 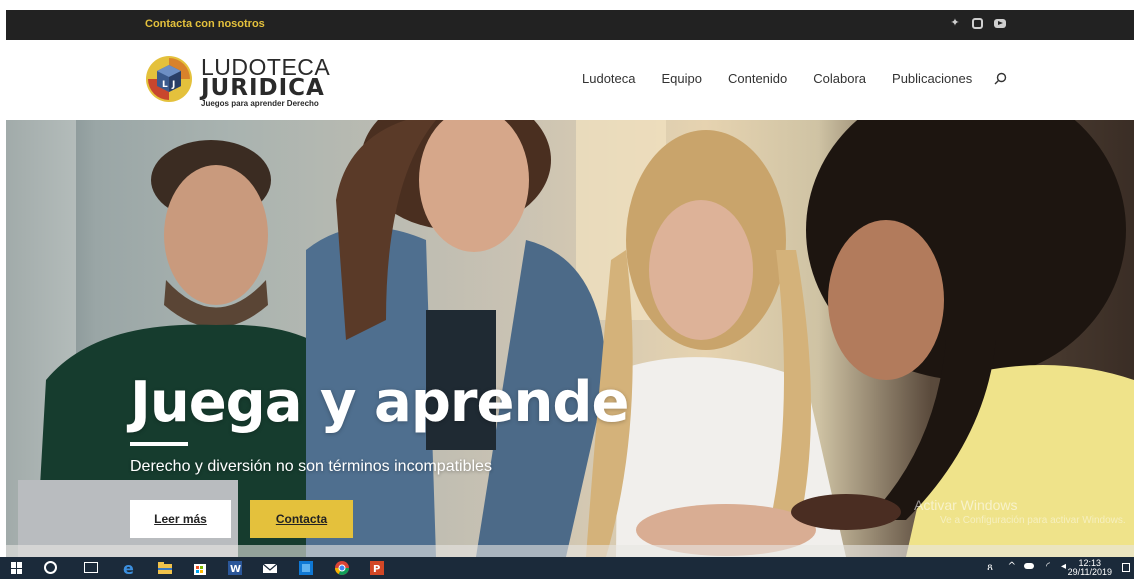 What do you see at coordinates (200, 568) in the screenshot?
I see `store-icon` at bounding box center [200, 568].